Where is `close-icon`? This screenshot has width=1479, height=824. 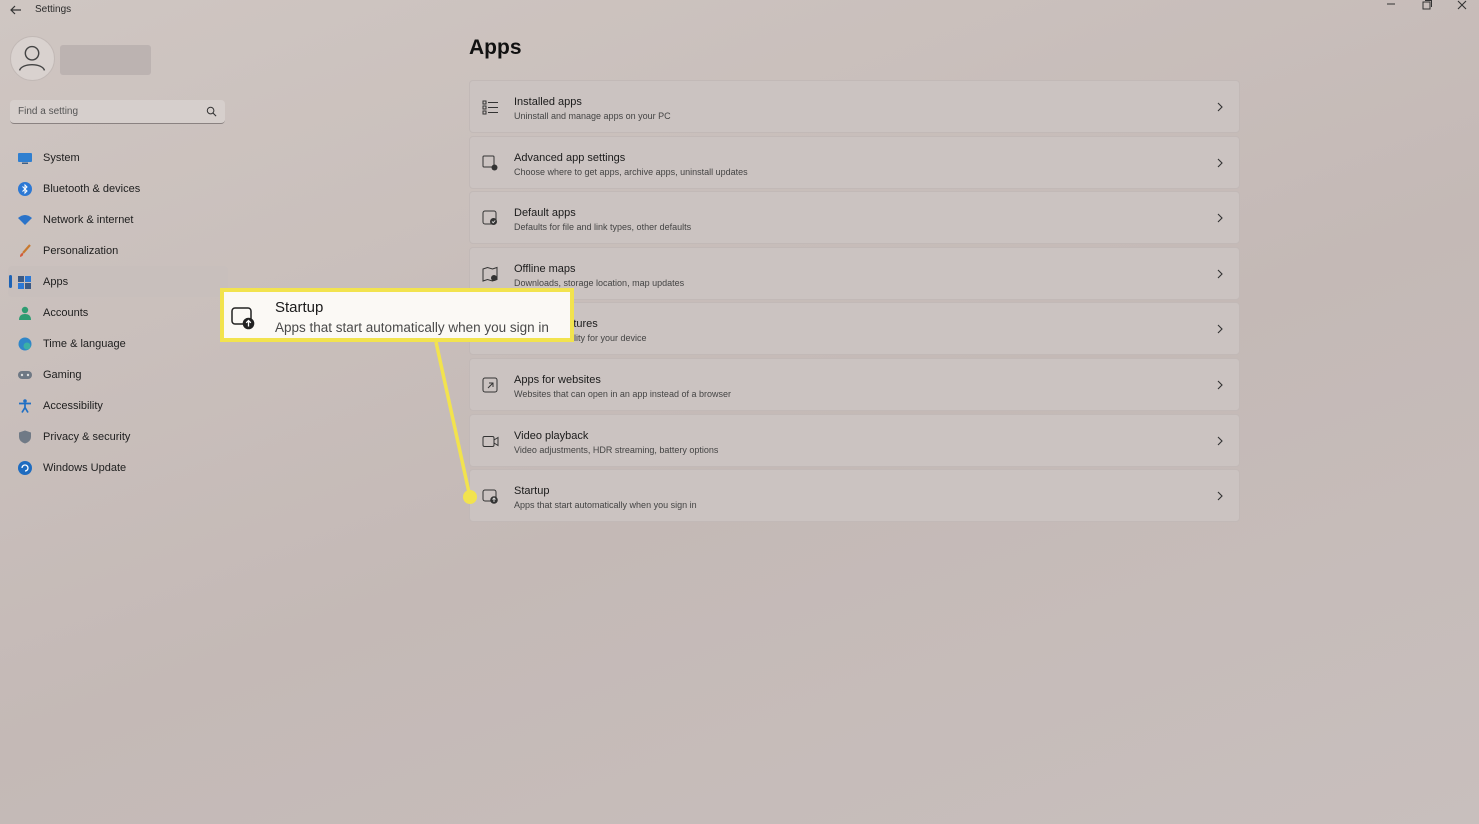 close-icon is located at coordinates (1462, 7).